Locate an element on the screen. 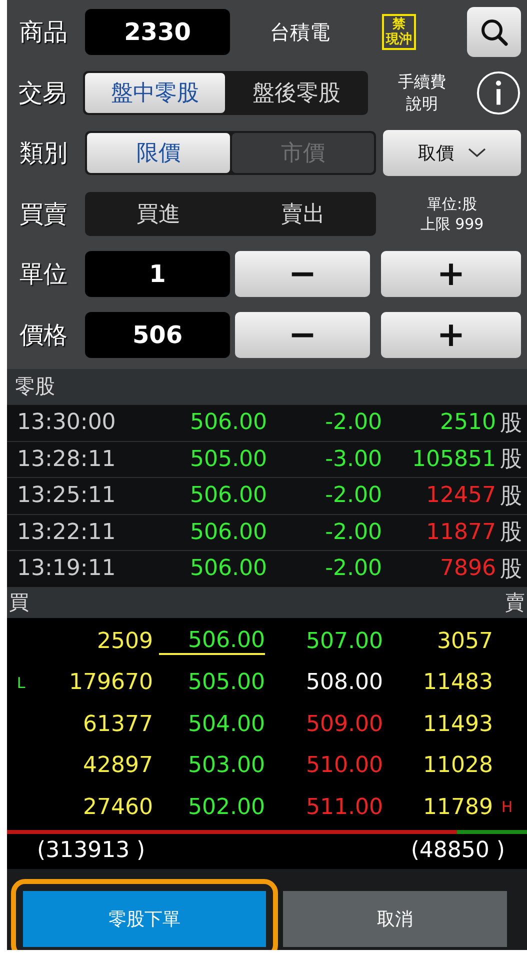 This screenshot has height=962, width=527. trade-type-tab: 盤中零股 is located at coordinates (155, 92).